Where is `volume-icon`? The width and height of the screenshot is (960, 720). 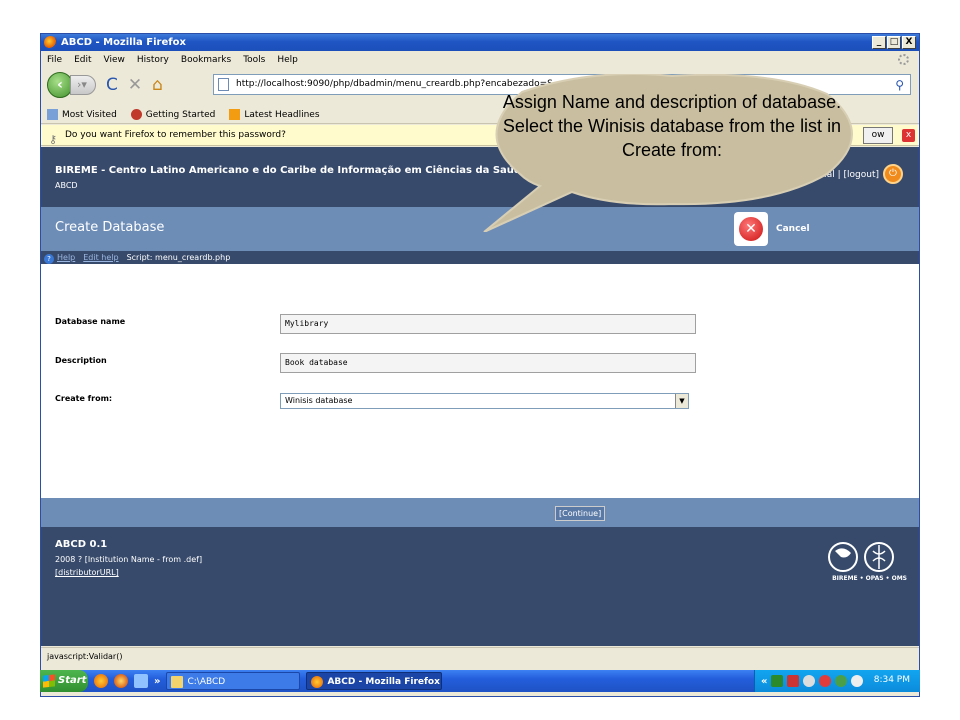 volume-icon is located at coordinates (809, 681).